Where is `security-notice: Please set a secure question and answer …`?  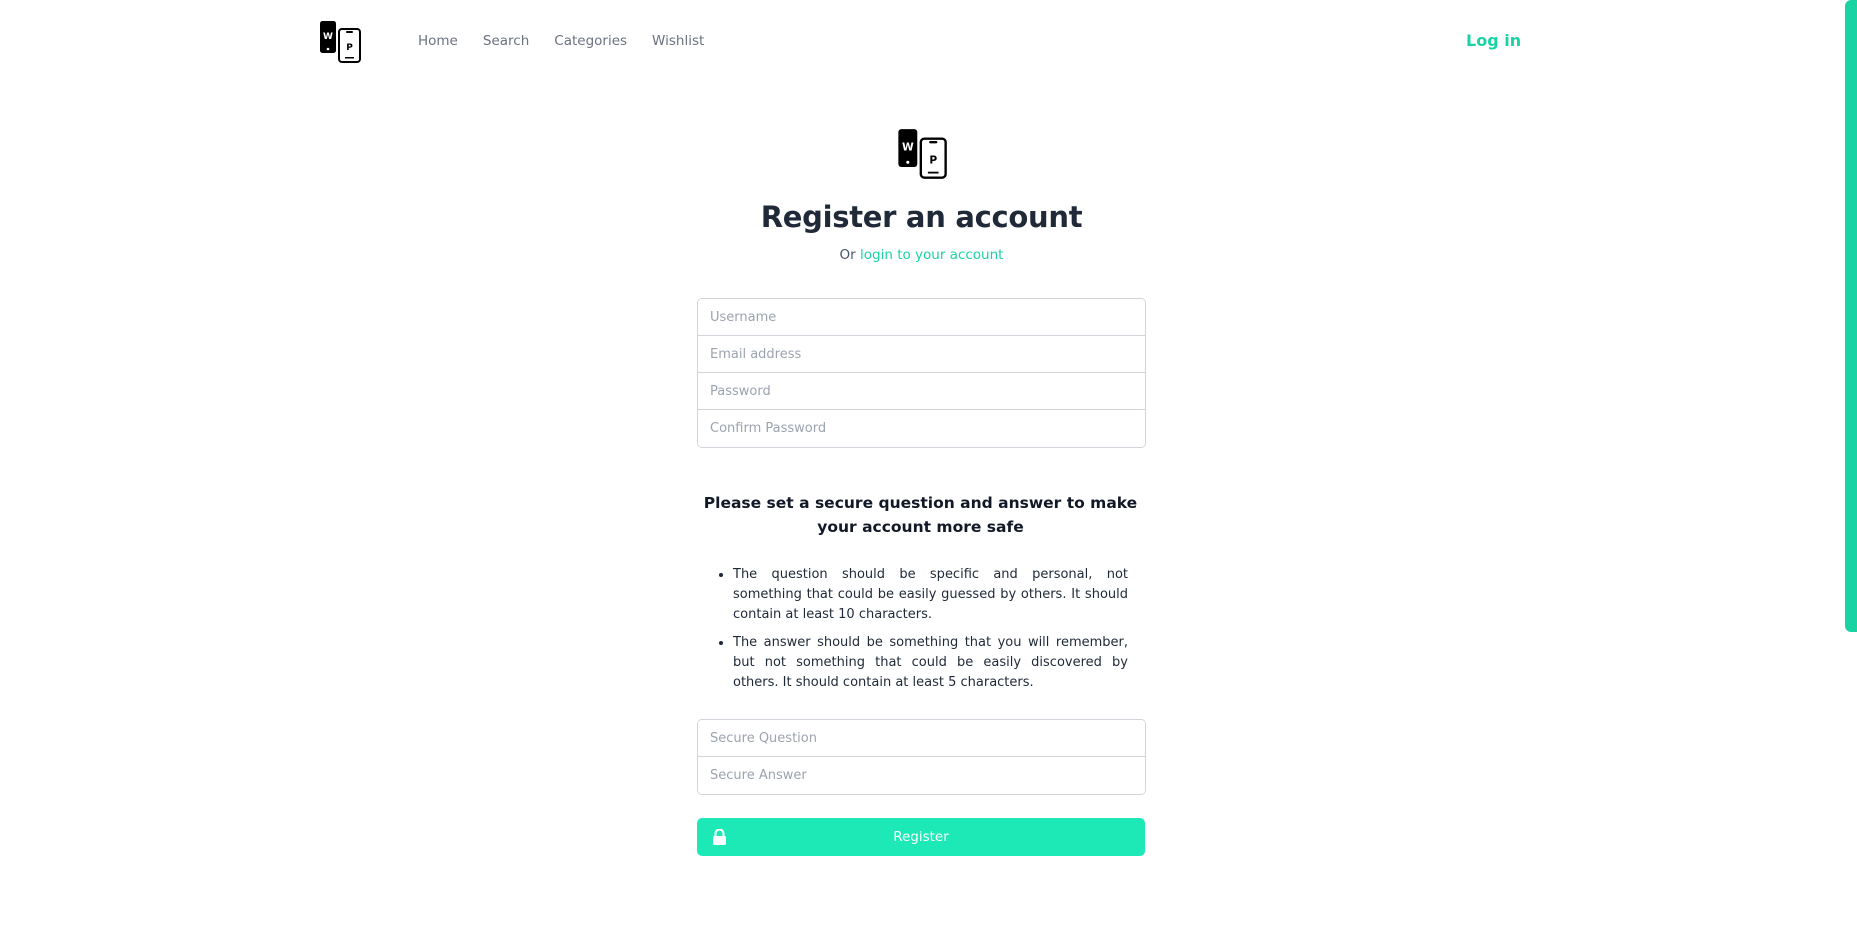
security-notice: Please set a secure question and answer … is located at coordinates (920, 515).